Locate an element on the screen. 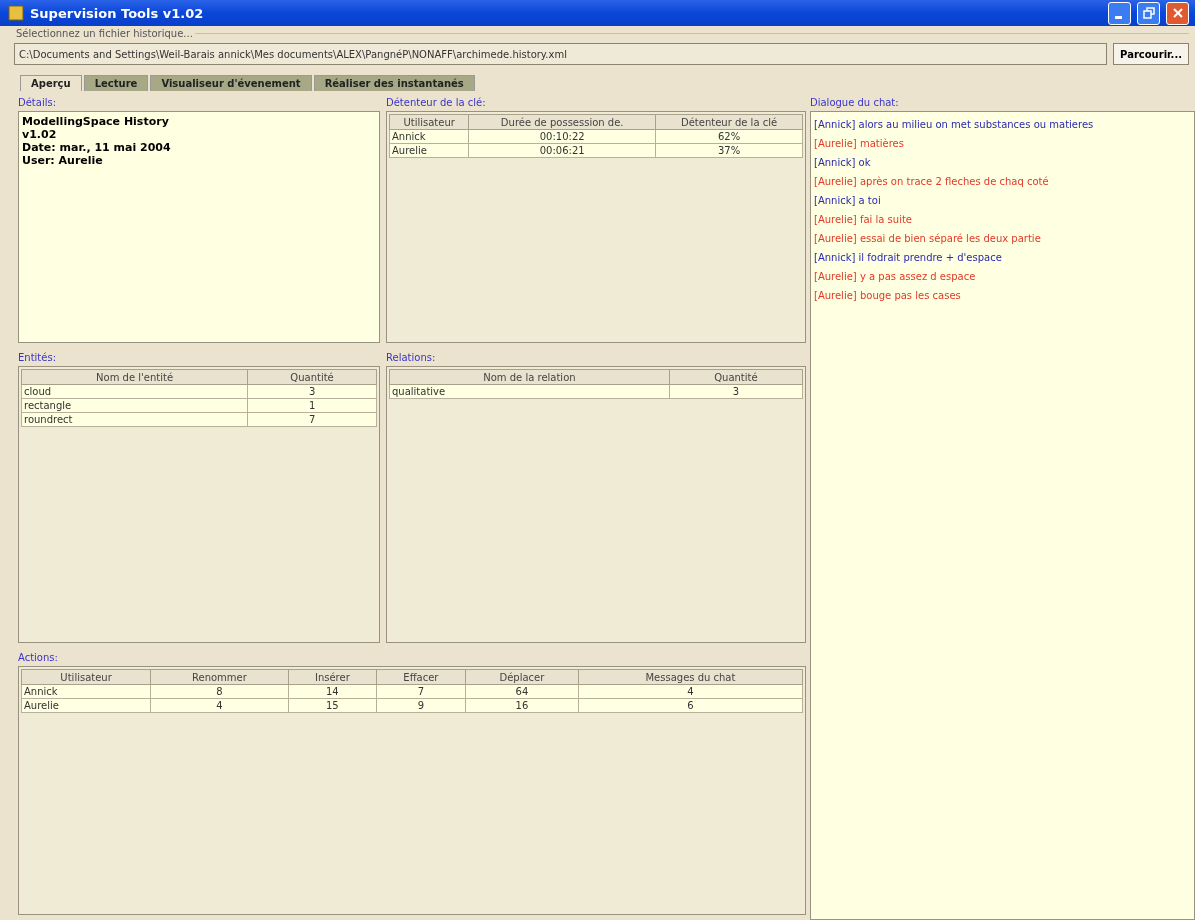 The width and height of the screenshot is (1195, 920). chat-message: [Annick] alors au milieu on met substances ou matieres is located at coordinates (954, 125).